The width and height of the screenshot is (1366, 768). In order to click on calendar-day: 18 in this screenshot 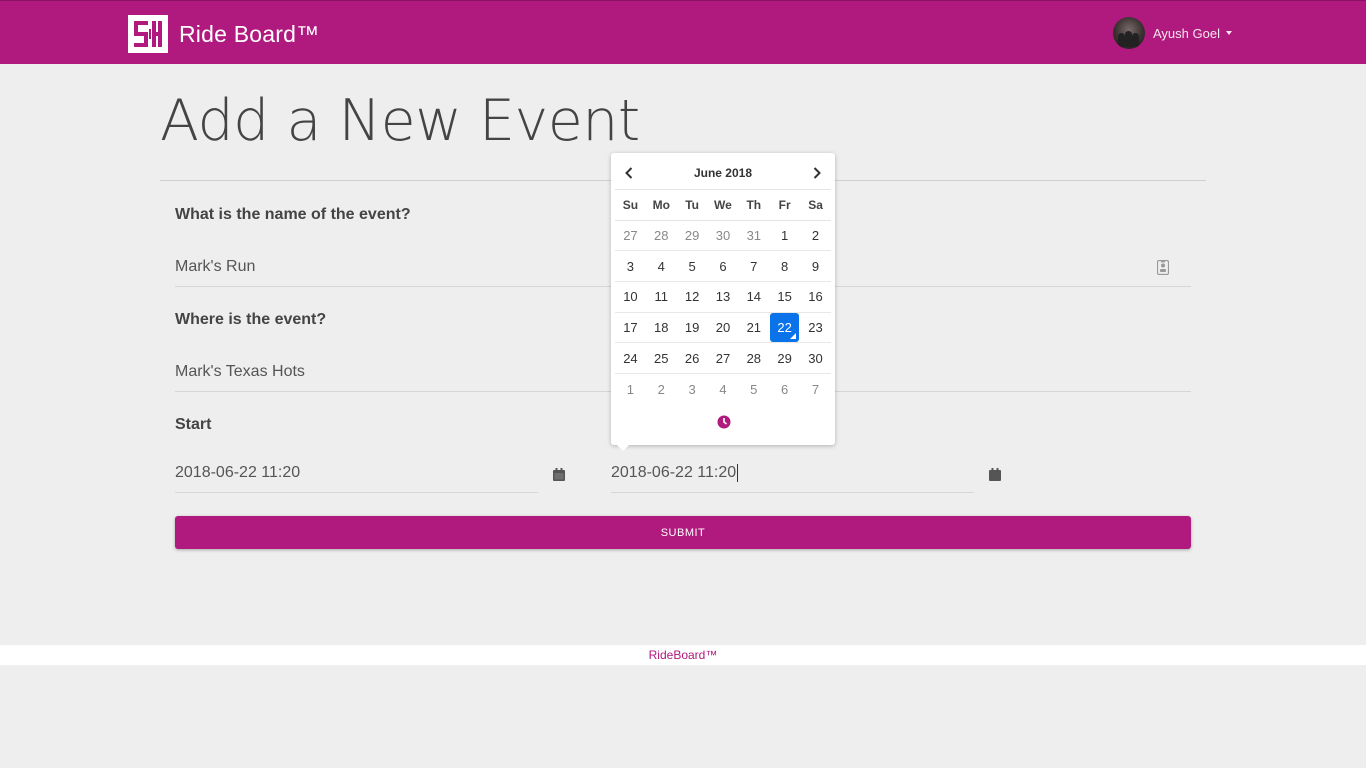, I will do `click(661, 328)`.